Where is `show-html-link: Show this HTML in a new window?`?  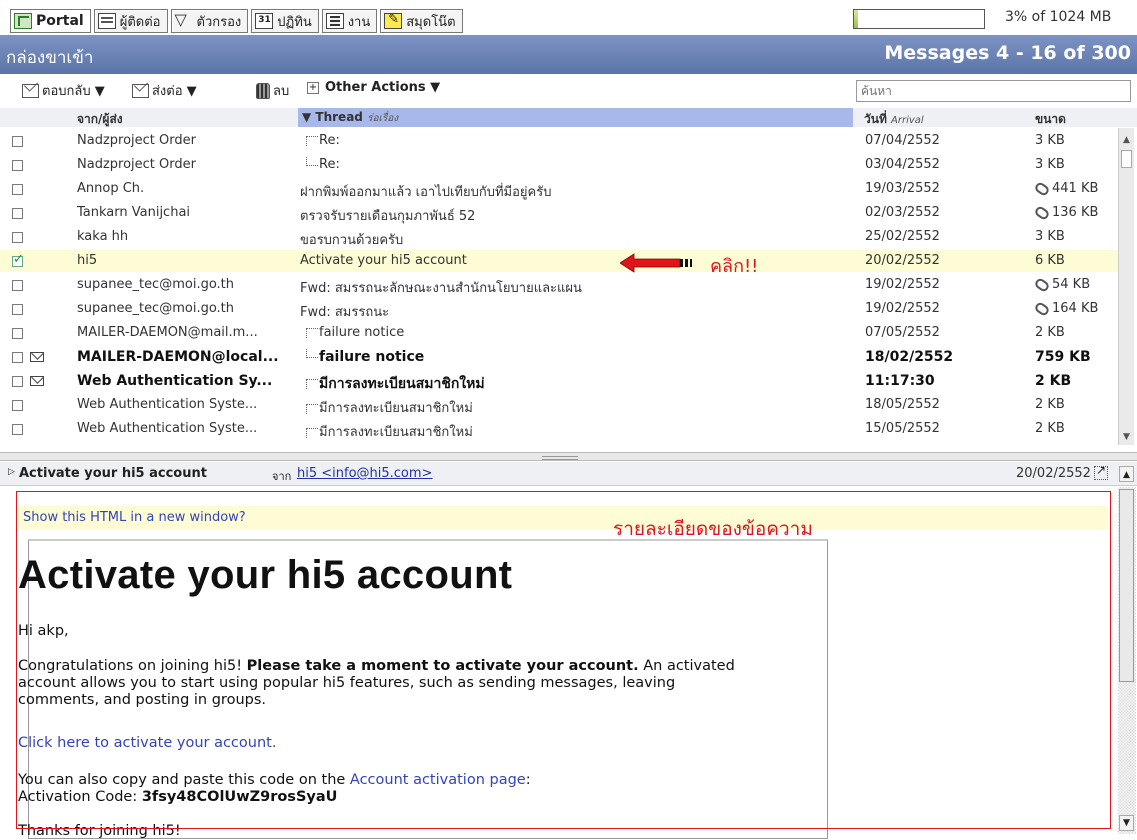
show-html-link: Show this HTML in a new window? is located at coordinates (563, 518).